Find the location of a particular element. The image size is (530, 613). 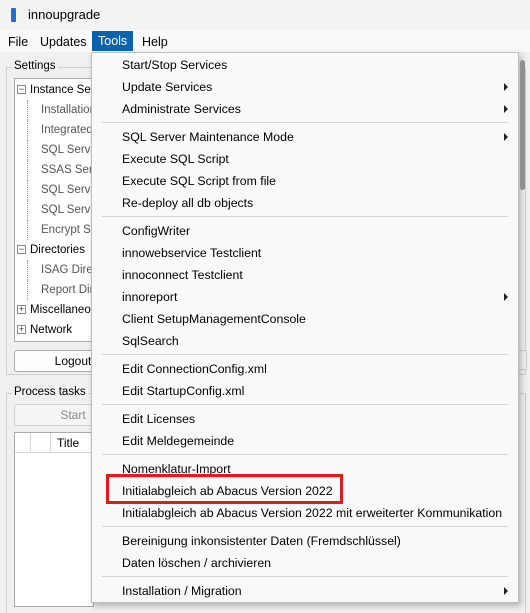

menu-item-sqlsearch: SqlSearch is located at coordinates (150, 341).